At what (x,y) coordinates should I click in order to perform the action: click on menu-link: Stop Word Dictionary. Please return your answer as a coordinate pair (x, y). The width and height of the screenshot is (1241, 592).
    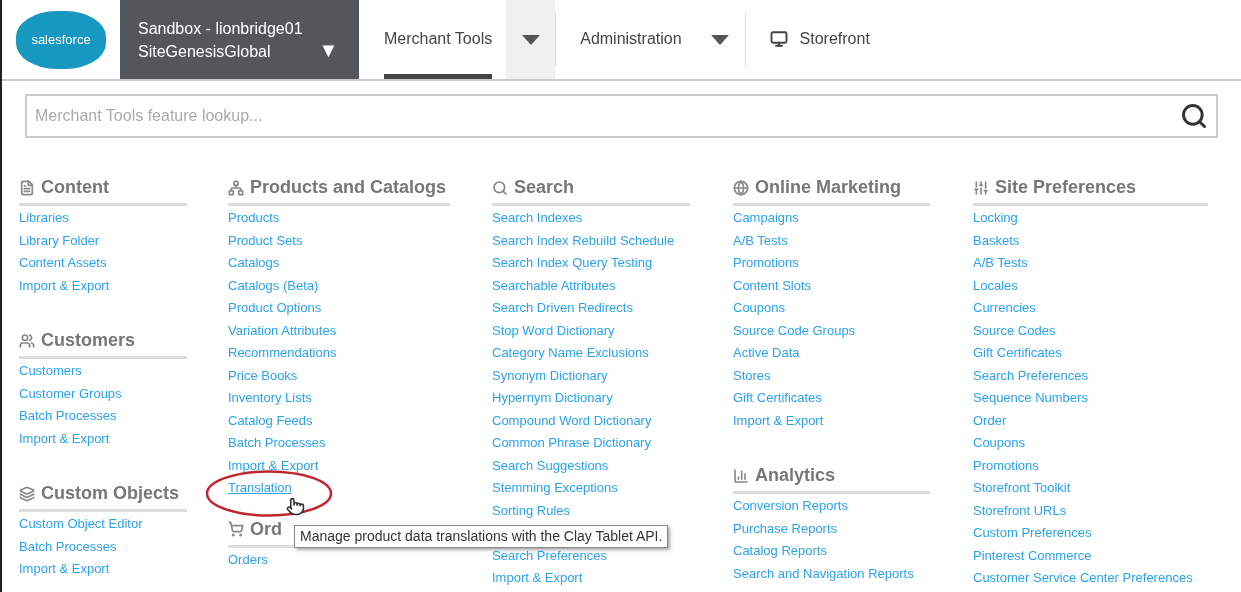
    Looking at the image, I should click on (553, 330).